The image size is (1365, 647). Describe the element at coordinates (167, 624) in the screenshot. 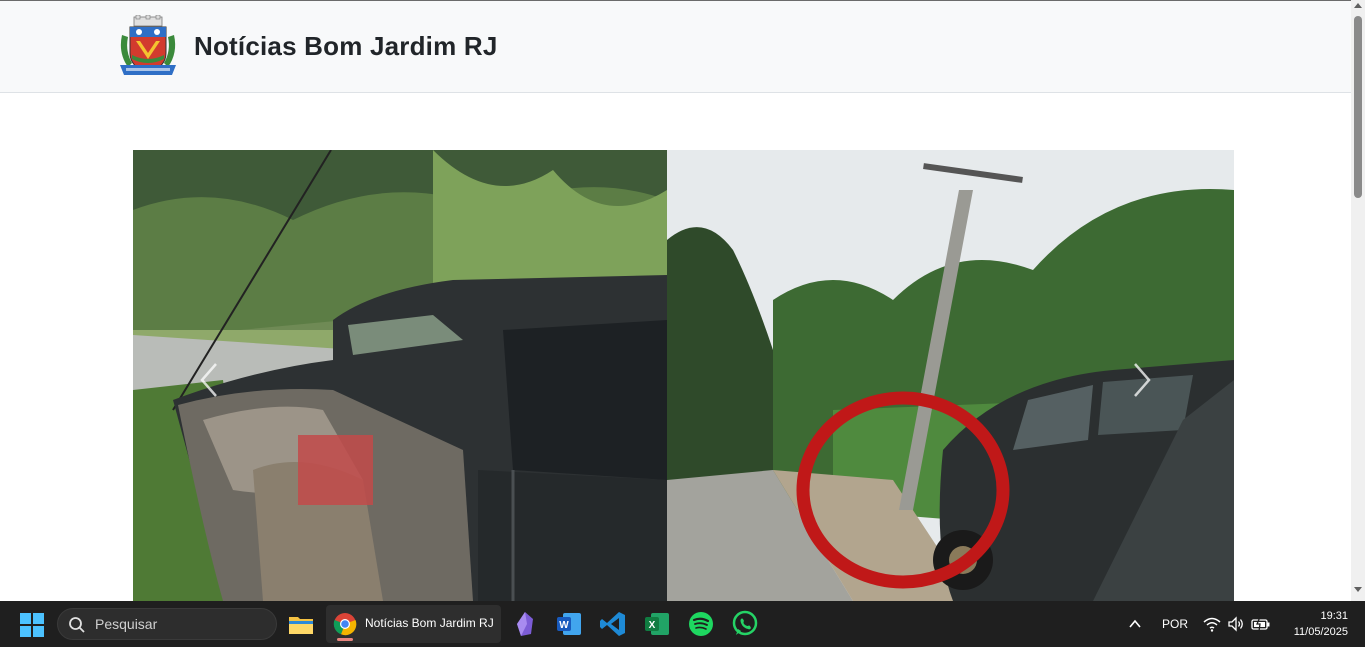

I see `taskbar-search-box: Pesquisar` at that location.